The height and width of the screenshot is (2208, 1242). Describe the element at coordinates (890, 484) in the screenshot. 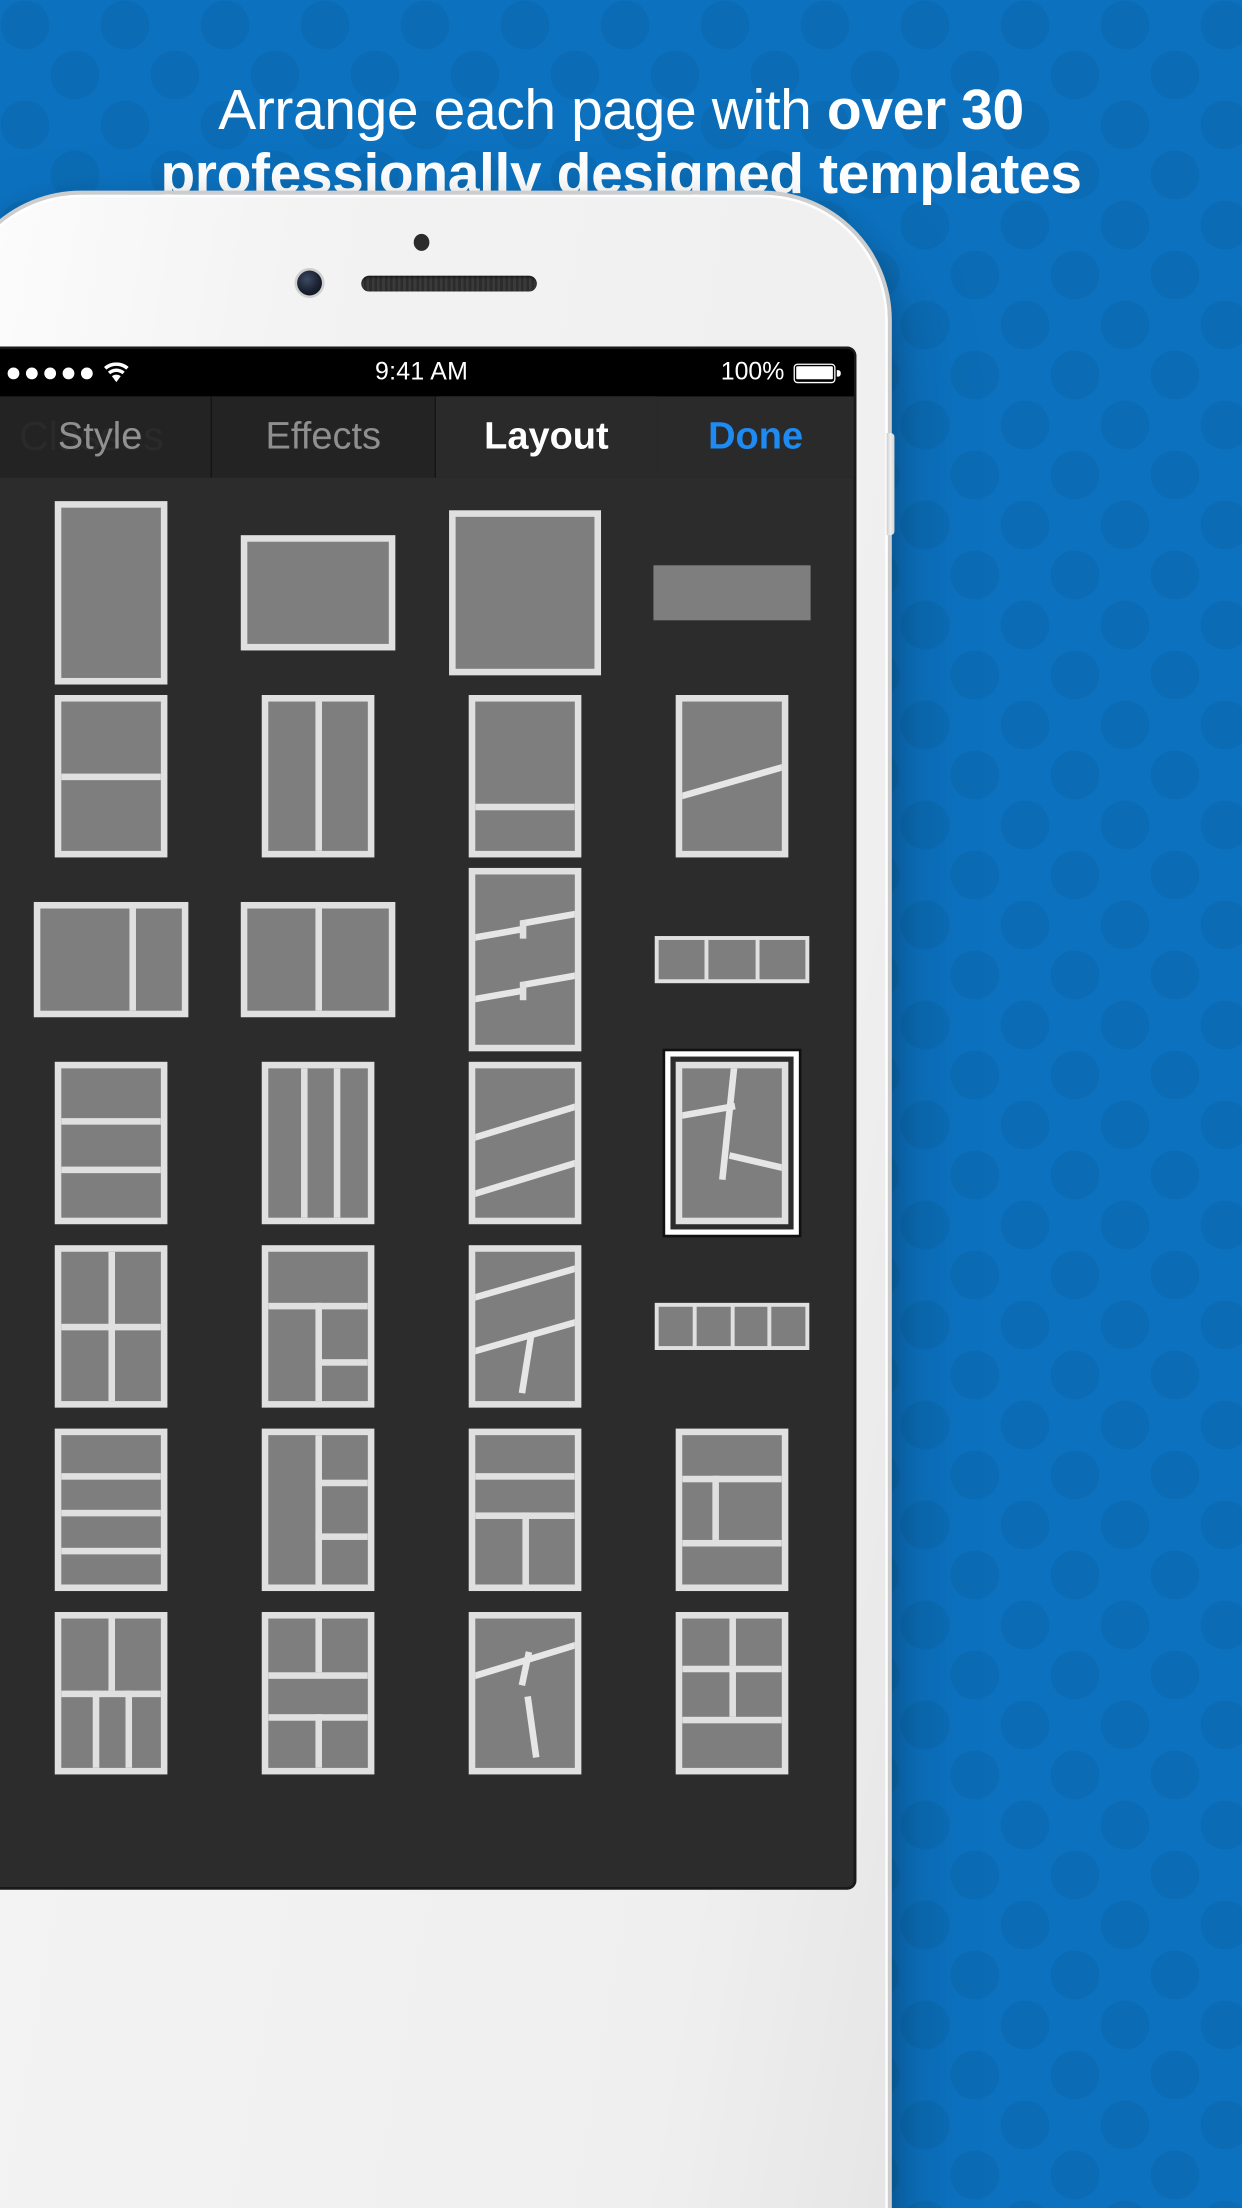

I see `power-button` at that location.